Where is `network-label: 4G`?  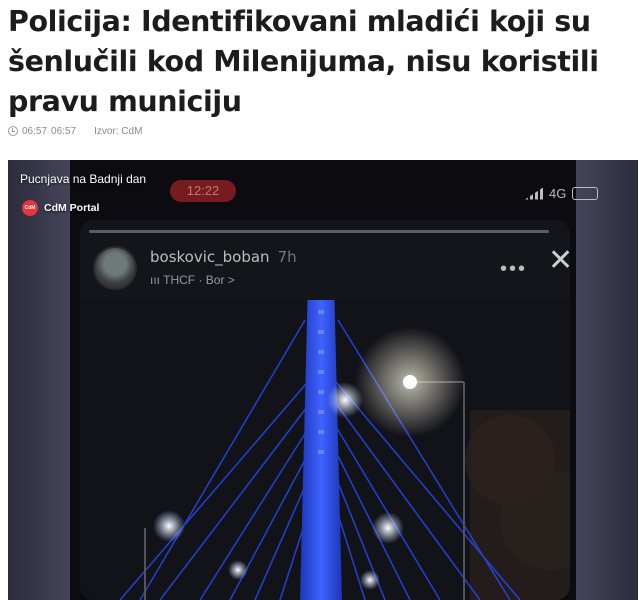
network-label: 4G is located at coordinates (558, 193).